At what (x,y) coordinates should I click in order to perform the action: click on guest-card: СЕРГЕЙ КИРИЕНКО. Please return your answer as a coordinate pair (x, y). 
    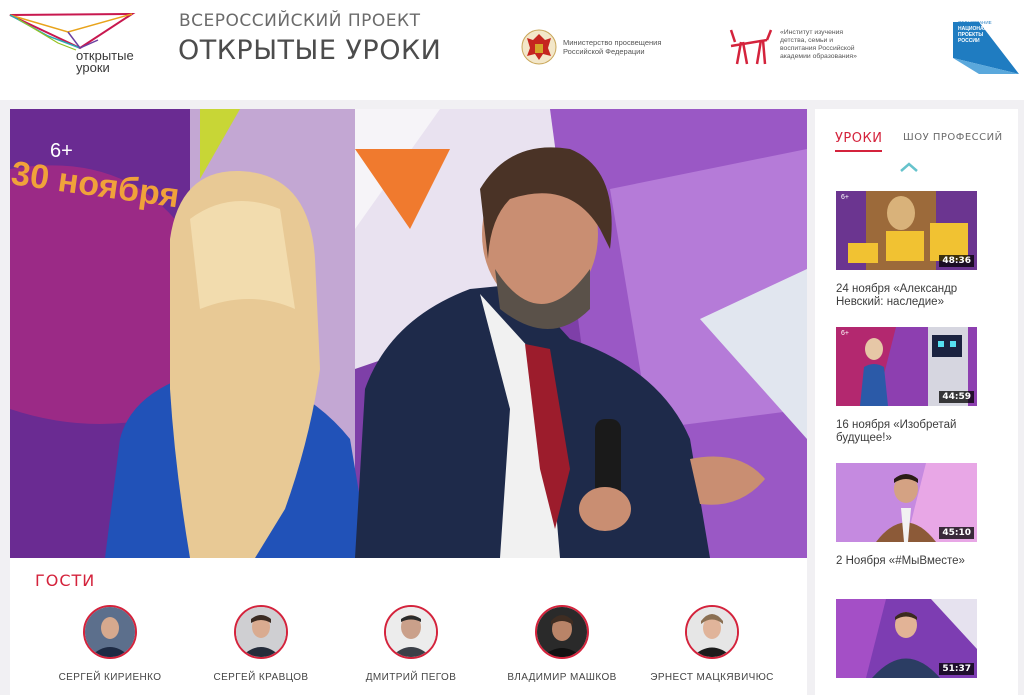
    Looking at the image, I should click on (110, 644).